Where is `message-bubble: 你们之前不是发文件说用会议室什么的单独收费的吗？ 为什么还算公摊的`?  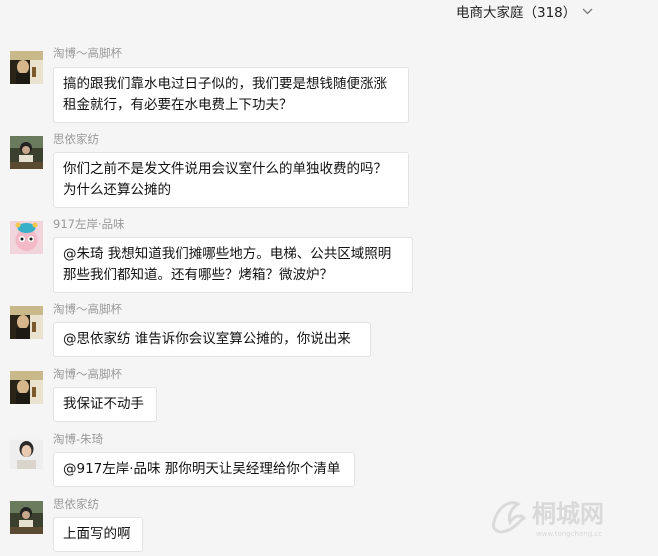
message-bubble: 你们之前不是发文件说用会议室什么的单独收费的吗？ 为什么还算公摊的 is located at coordinates (231, 180).